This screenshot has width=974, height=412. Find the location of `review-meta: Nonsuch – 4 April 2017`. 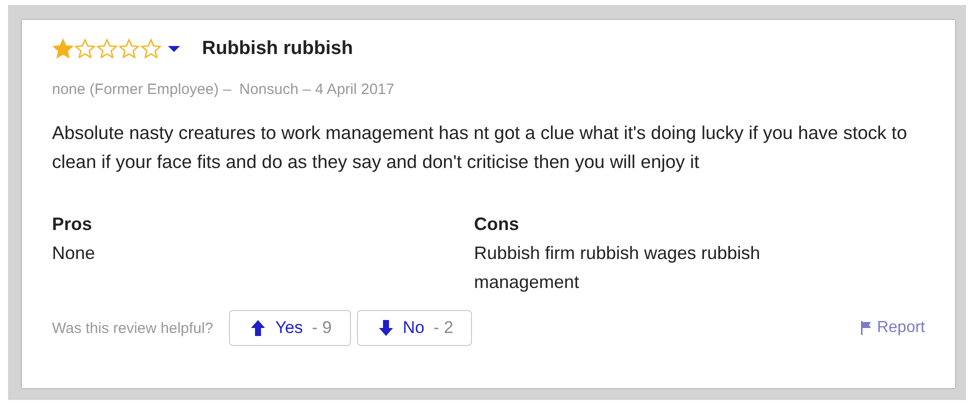

review-meta: Nonsuch – 4 April 2017 is located at coordinates (316, 89).